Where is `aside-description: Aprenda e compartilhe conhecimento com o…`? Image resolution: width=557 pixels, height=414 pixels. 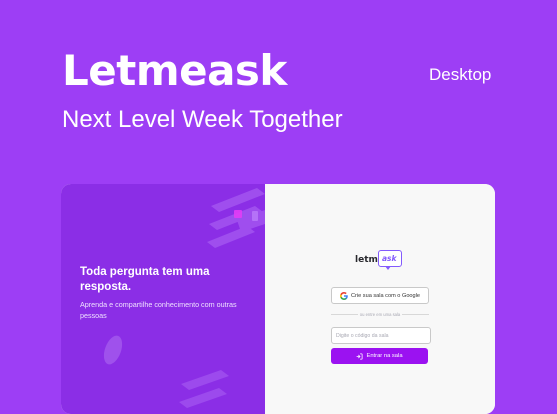
aside-description: Aprenda e compartilhe conhecimento com o… is located at coordinates (158, 310).